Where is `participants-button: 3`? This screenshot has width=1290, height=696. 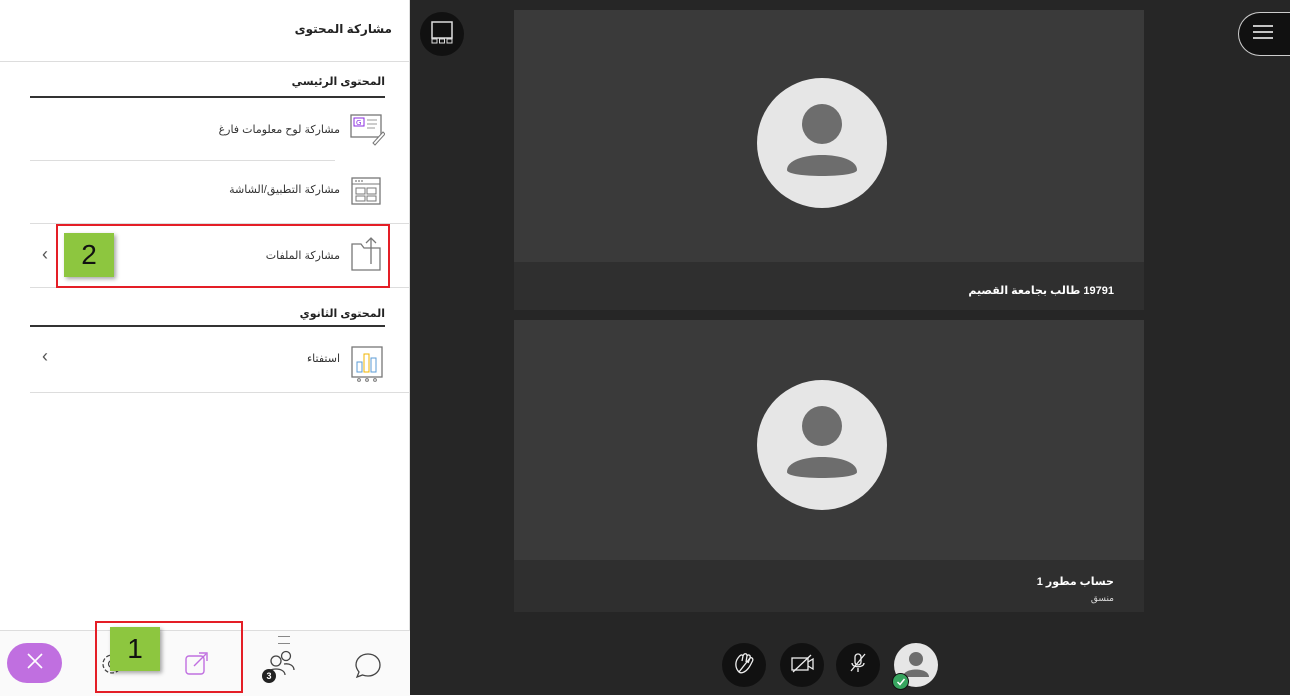
participants-button: 3 is located at coordinates (281, 667).